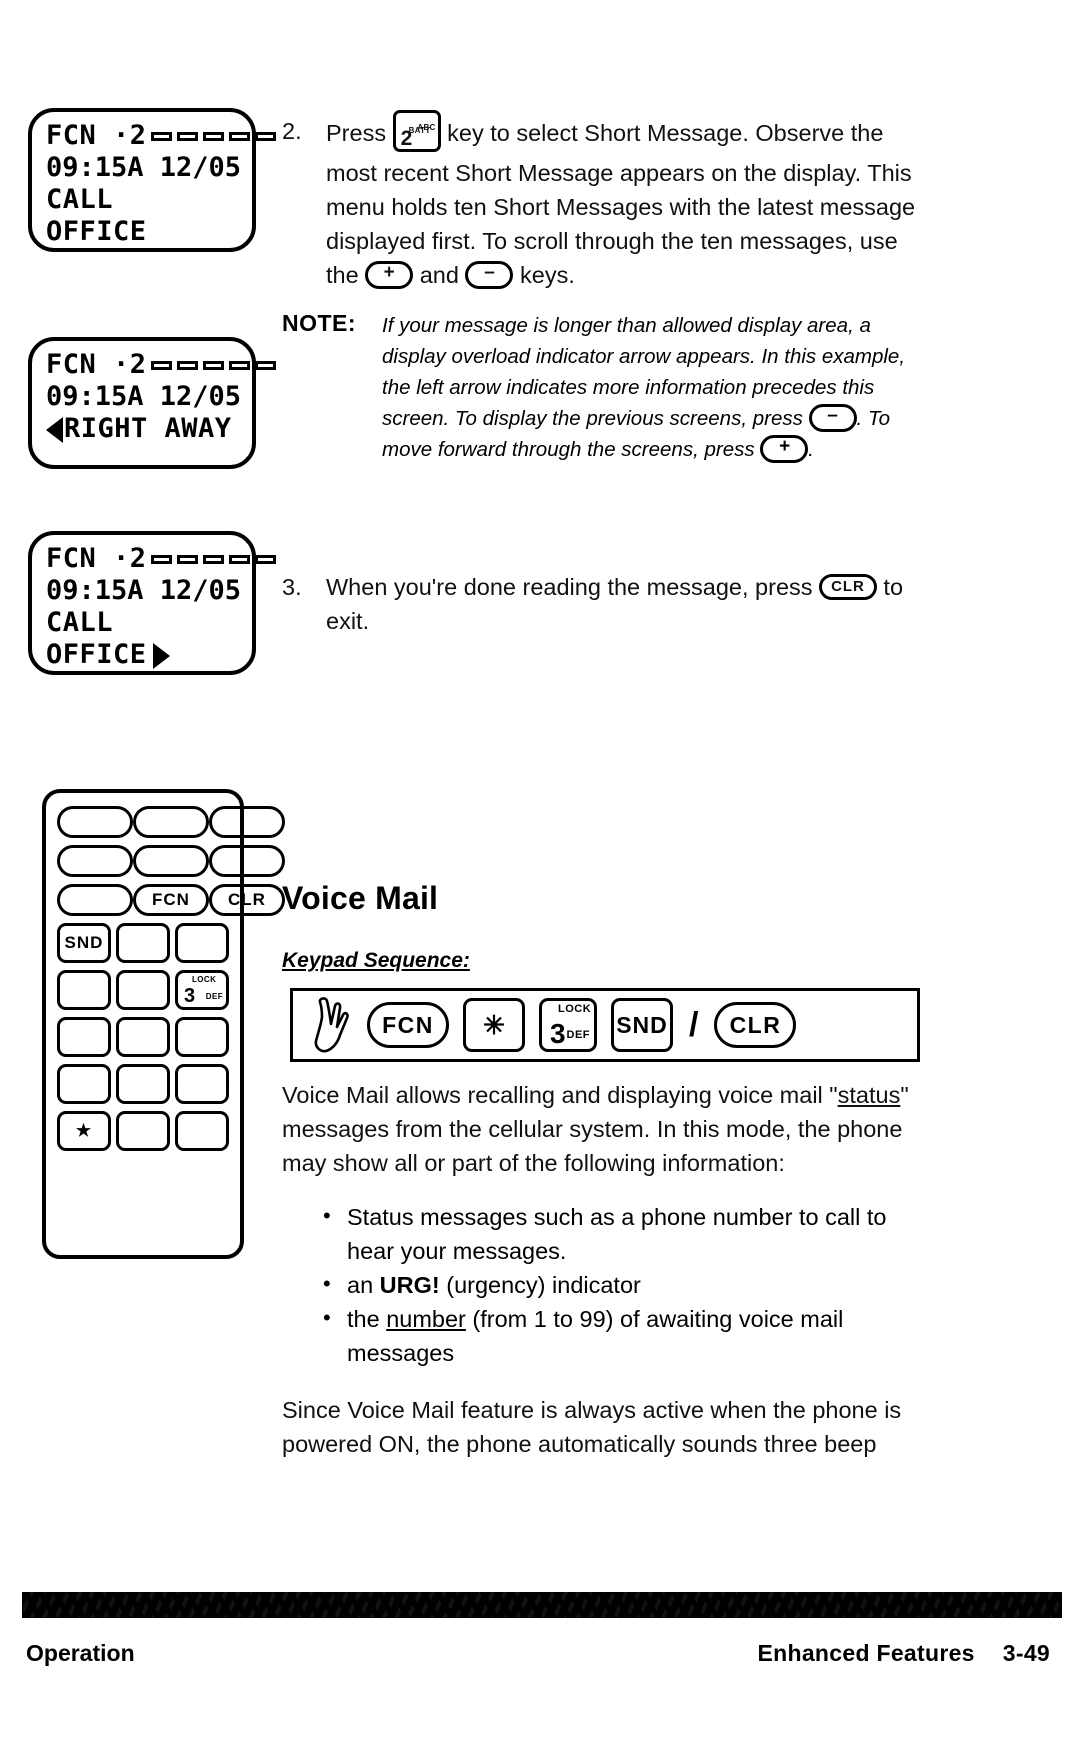 The height and width of the screenshot is (1752, 1080). What do you see at coordinates (642, 1025) in the screenshot?
I see `sequence-key-snd: SND` at bounding box center [642, 1025].